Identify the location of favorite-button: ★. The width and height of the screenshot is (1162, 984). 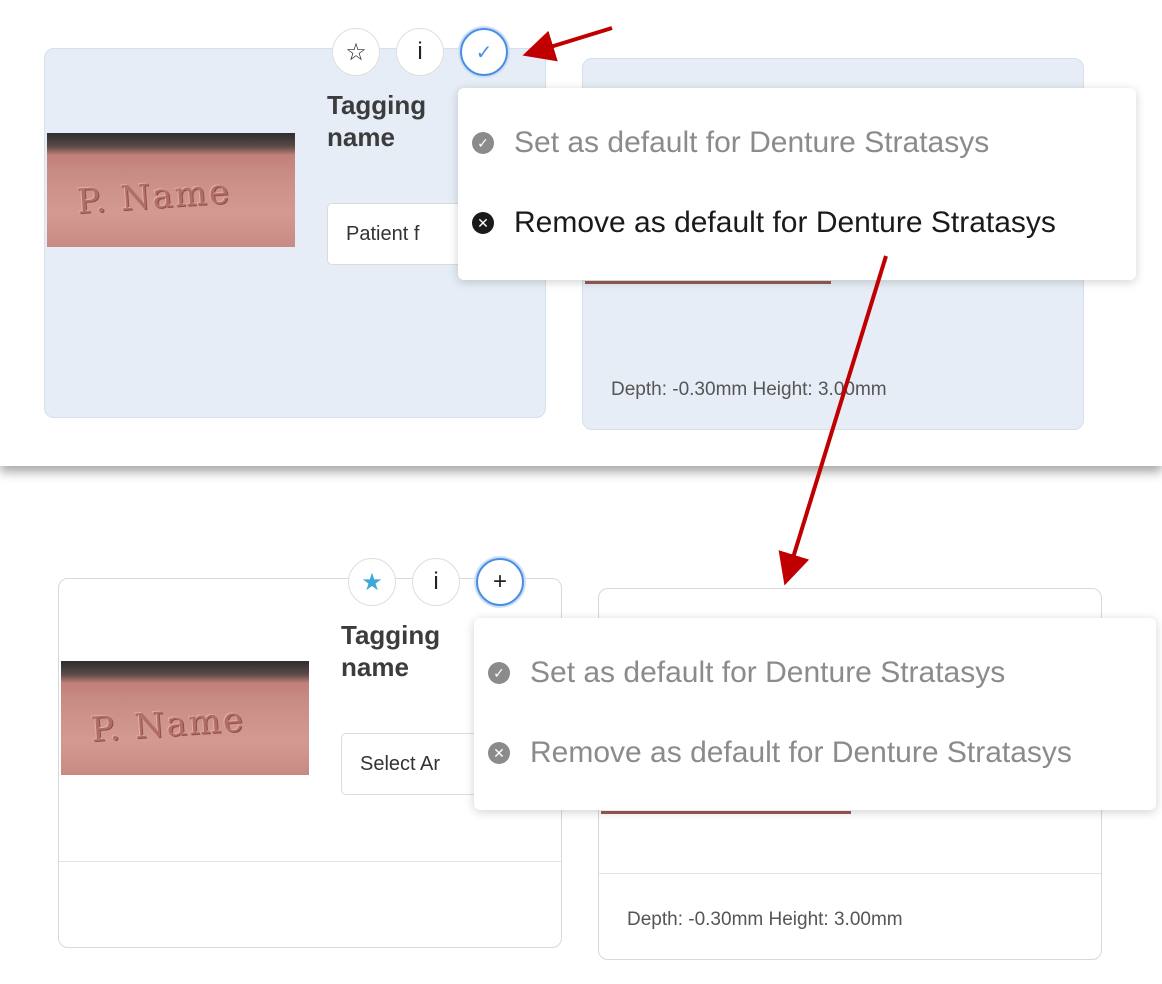
(372, 582).